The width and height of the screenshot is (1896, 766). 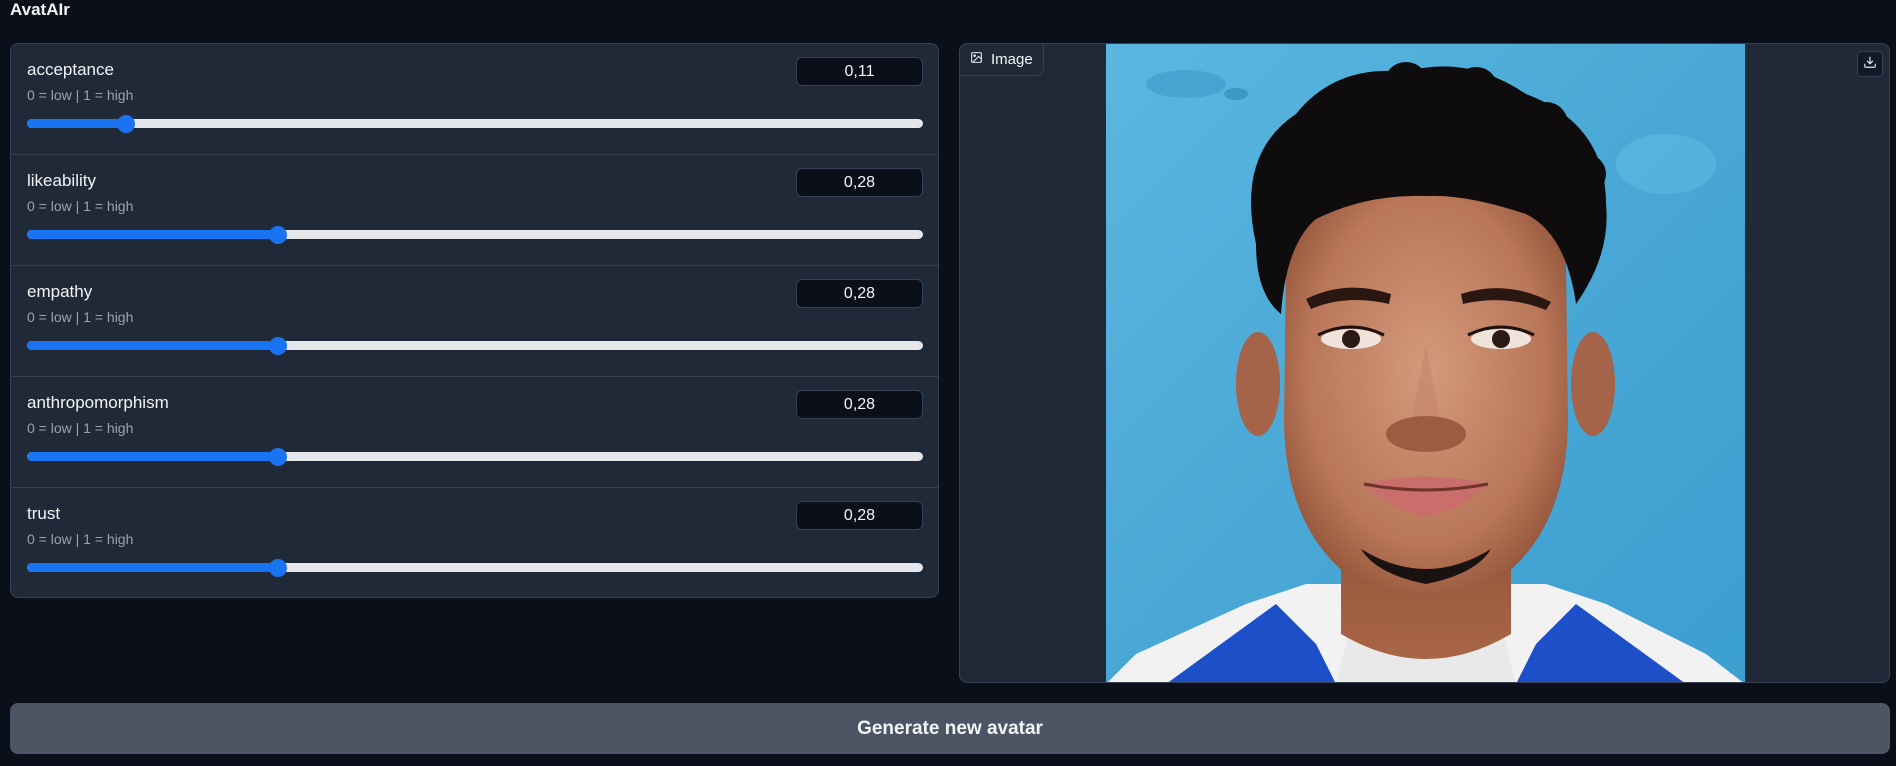 I want to click on image-label-tab: Image, so click(x=1002, y=60).